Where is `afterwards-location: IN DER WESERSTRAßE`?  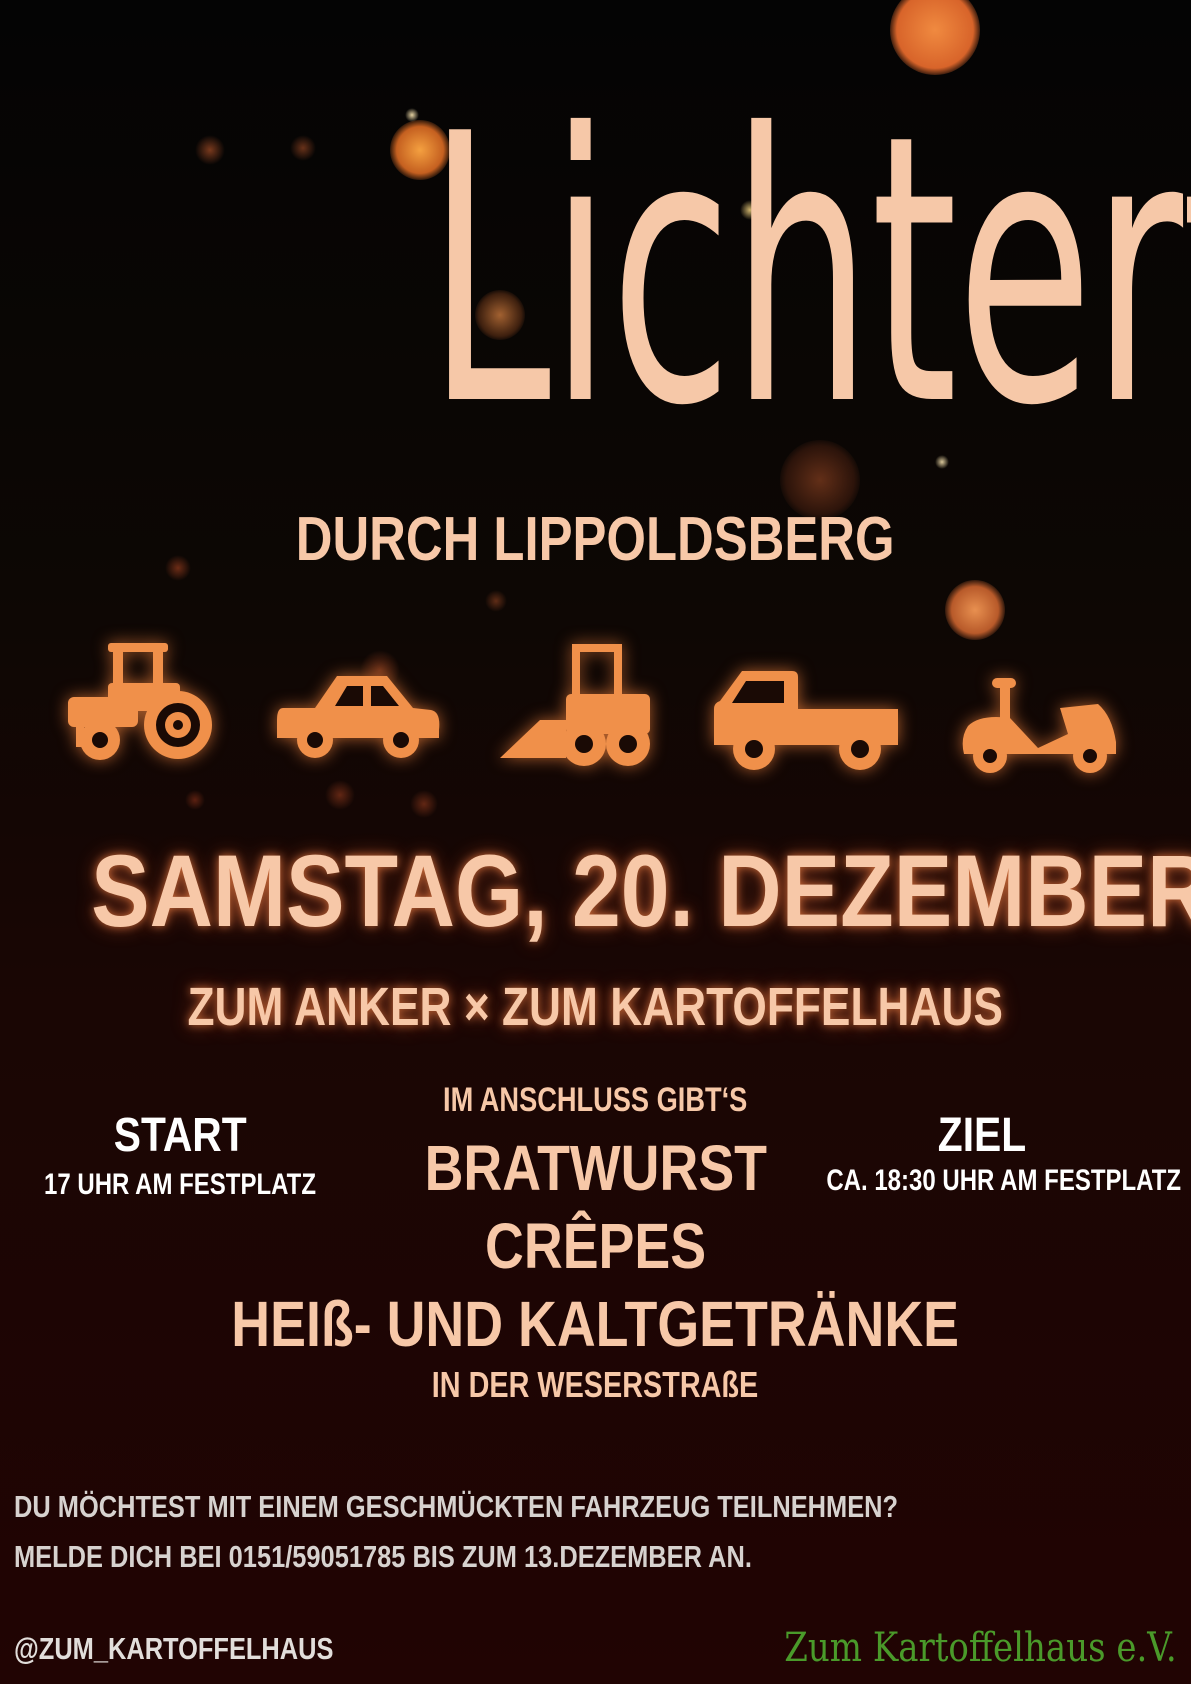
afterwards-location: IN DER WESERSTRAßE is located at coordinates (595, 1384).